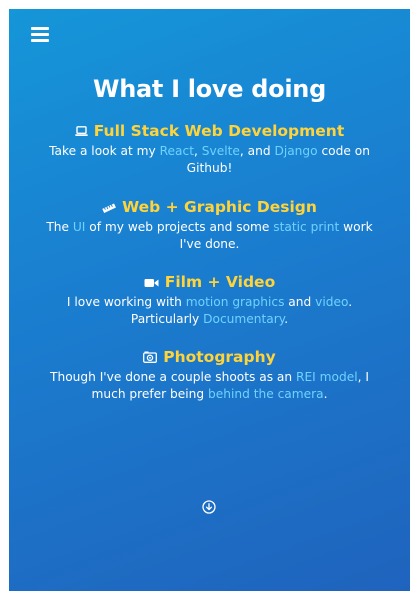 The height and width of the screenshot is (600, 419). What do you see at coordinates (177, 151) in the screenshot?
I see `react-link: React` at bounding box center [177, 151].